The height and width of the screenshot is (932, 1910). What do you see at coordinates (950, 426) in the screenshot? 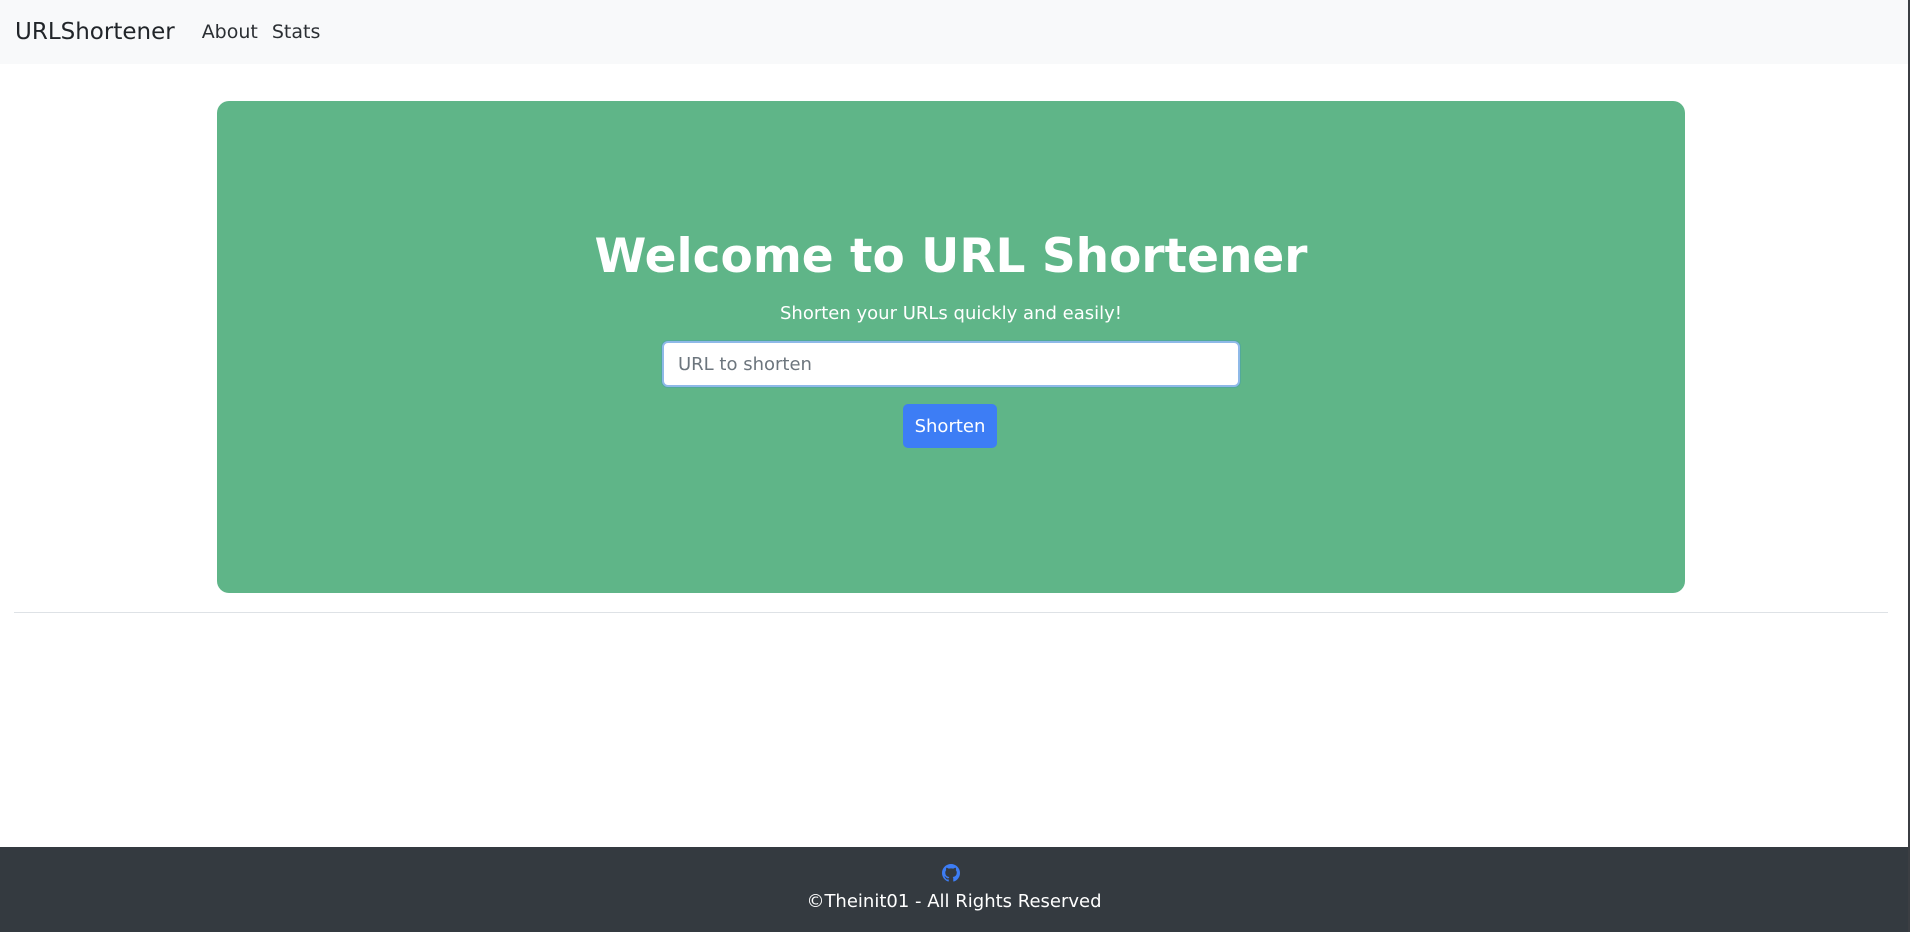
I see `shorten-button: Shorten` at bounding box center [950, 426].